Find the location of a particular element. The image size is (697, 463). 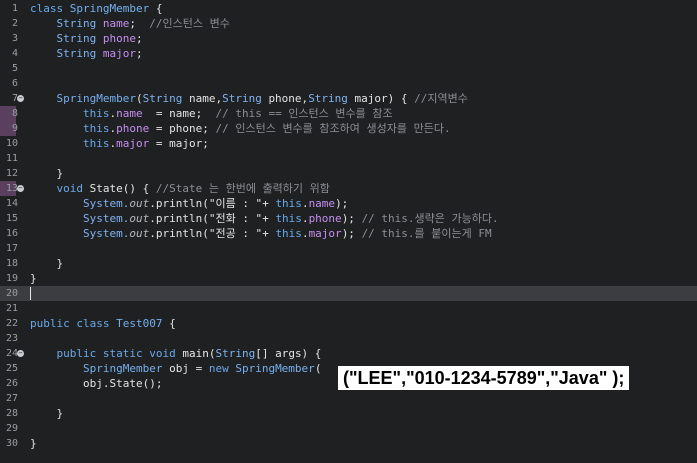

code-line: 4 String major; is located at coordinates (348, 53).